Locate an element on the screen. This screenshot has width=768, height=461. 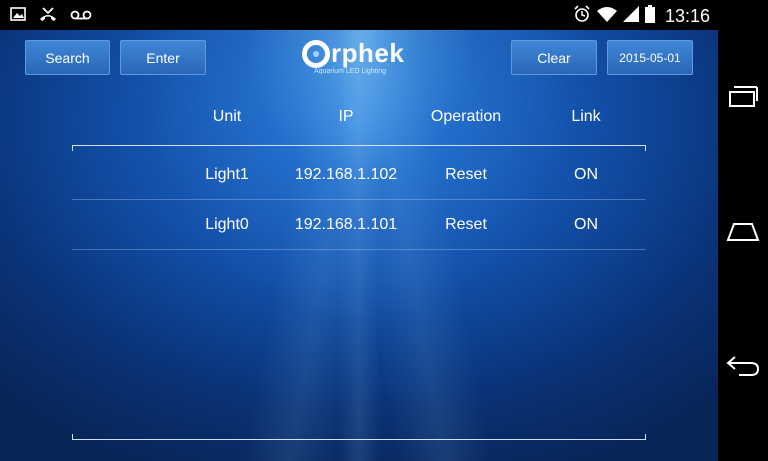
column-header-ip: IP is located at coordinates (346, 116).